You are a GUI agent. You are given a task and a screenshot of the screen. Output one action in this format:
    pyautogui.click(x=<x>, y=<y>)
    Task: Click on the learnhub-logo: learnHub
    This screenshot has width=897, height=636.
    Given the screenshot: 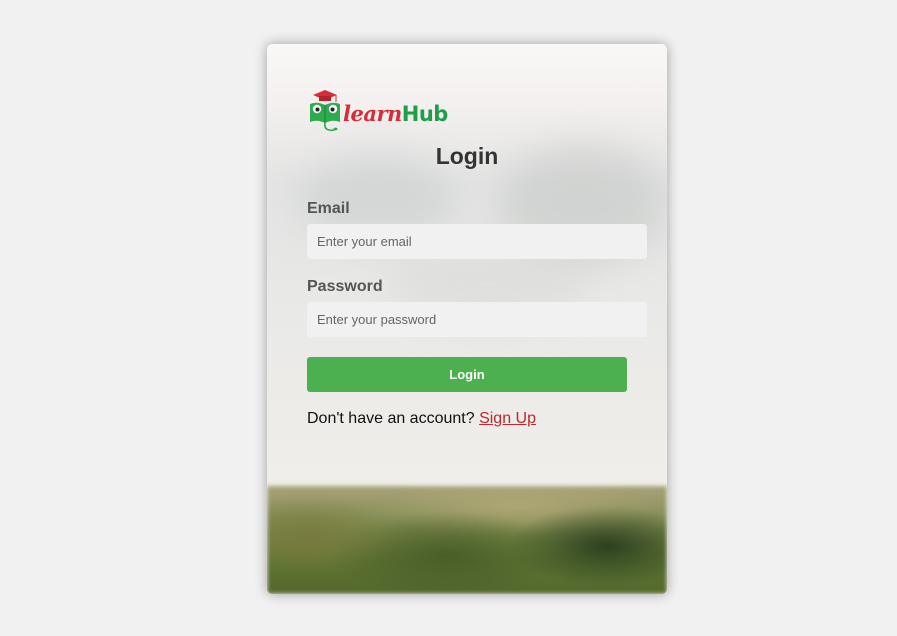 What is the action you would take?
    pyautogui.click(x=377, y=111)
    